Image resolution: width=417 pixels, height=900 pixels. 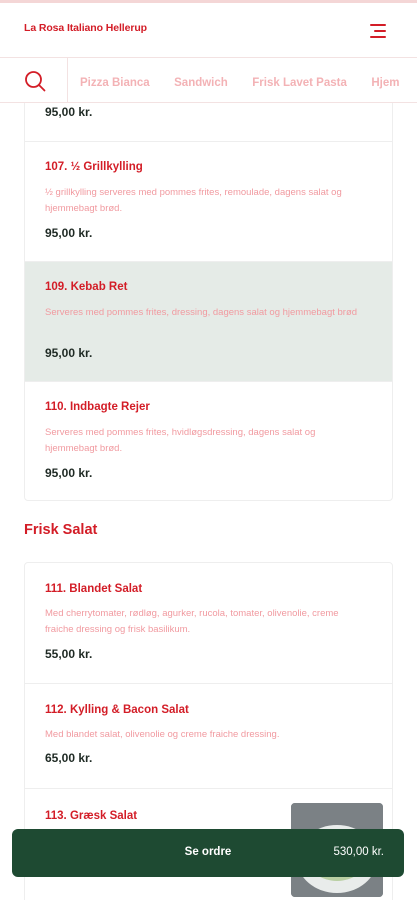 What do you see at coordinates (69, 654) in the screenshot?
I see `item-price: 55,00 kr.` at bounding box center [69, 654].